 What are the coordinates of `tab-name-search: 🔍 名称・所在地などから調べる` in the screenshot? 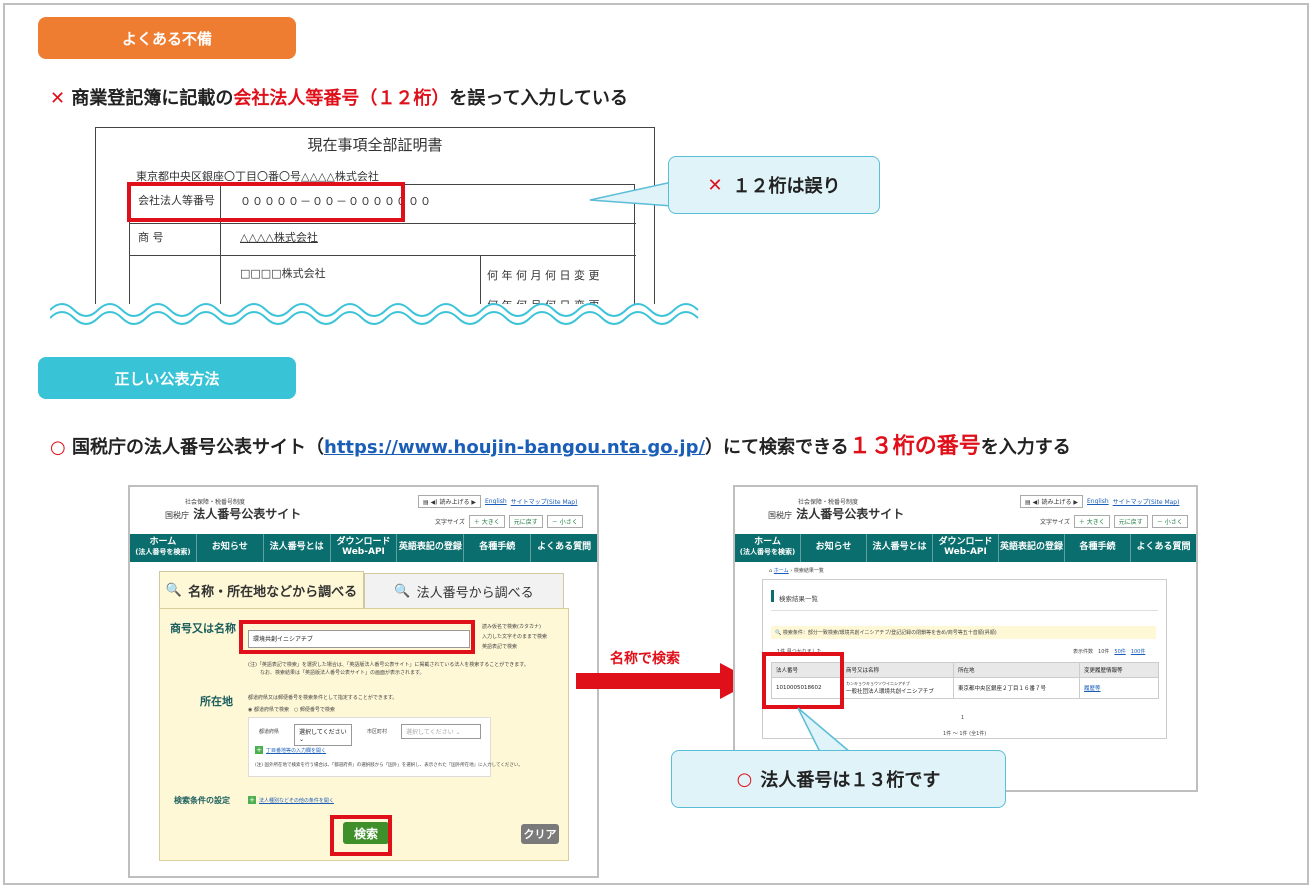 It's located at (261, 590).